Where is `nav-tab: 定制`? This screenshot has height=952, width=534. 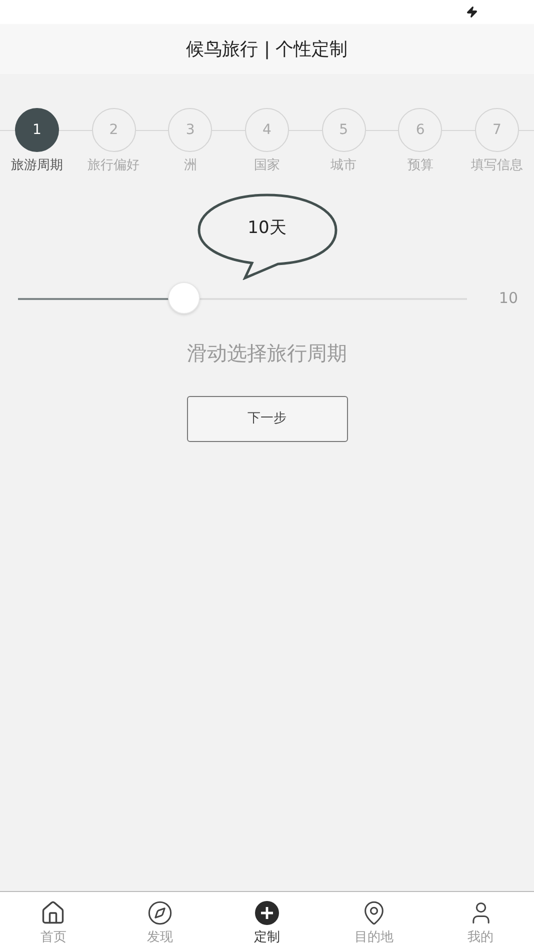
nav-tab: 定制 is located at coordinates (267, 922).